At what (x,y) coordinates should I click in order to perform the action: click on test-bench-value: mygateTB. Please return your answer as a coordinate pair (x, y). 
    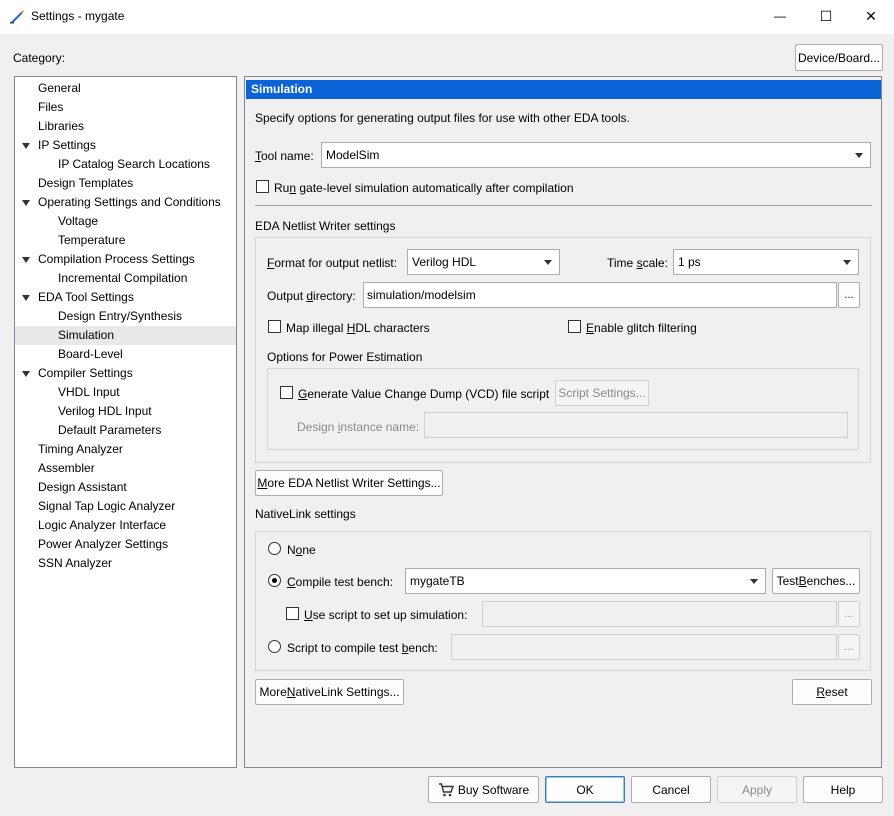
    Looking at the image, I should click on (437, 581).